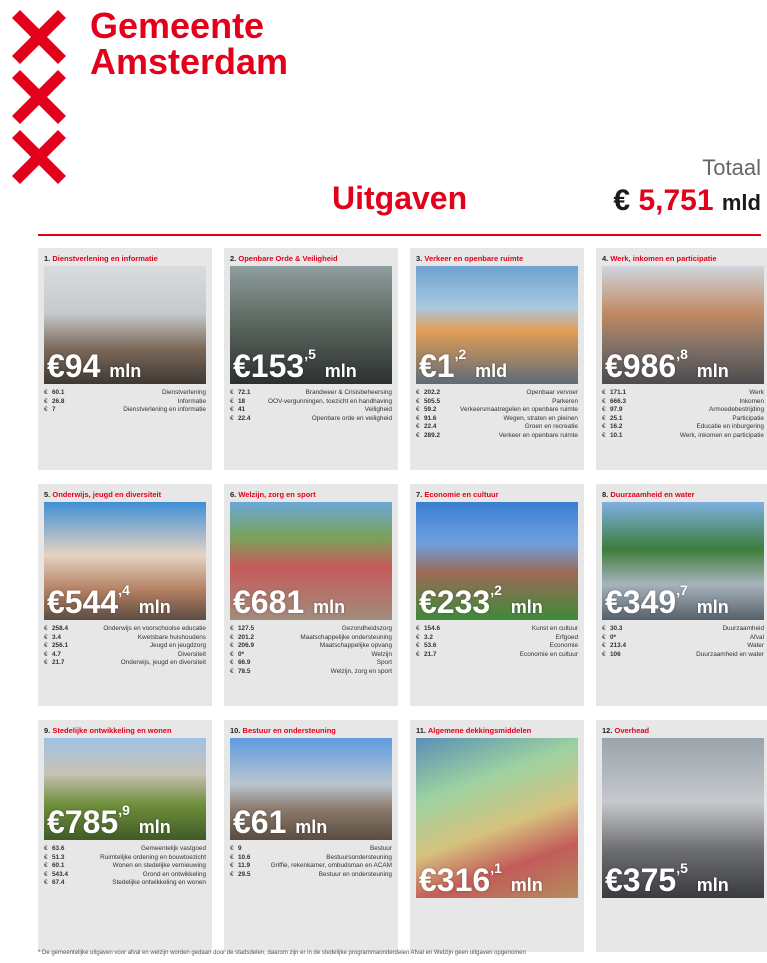  What do you see at coordinates (616, 410) in the screenshot?
I see `item-amount: 97.9` at bounding box center [616, 410].